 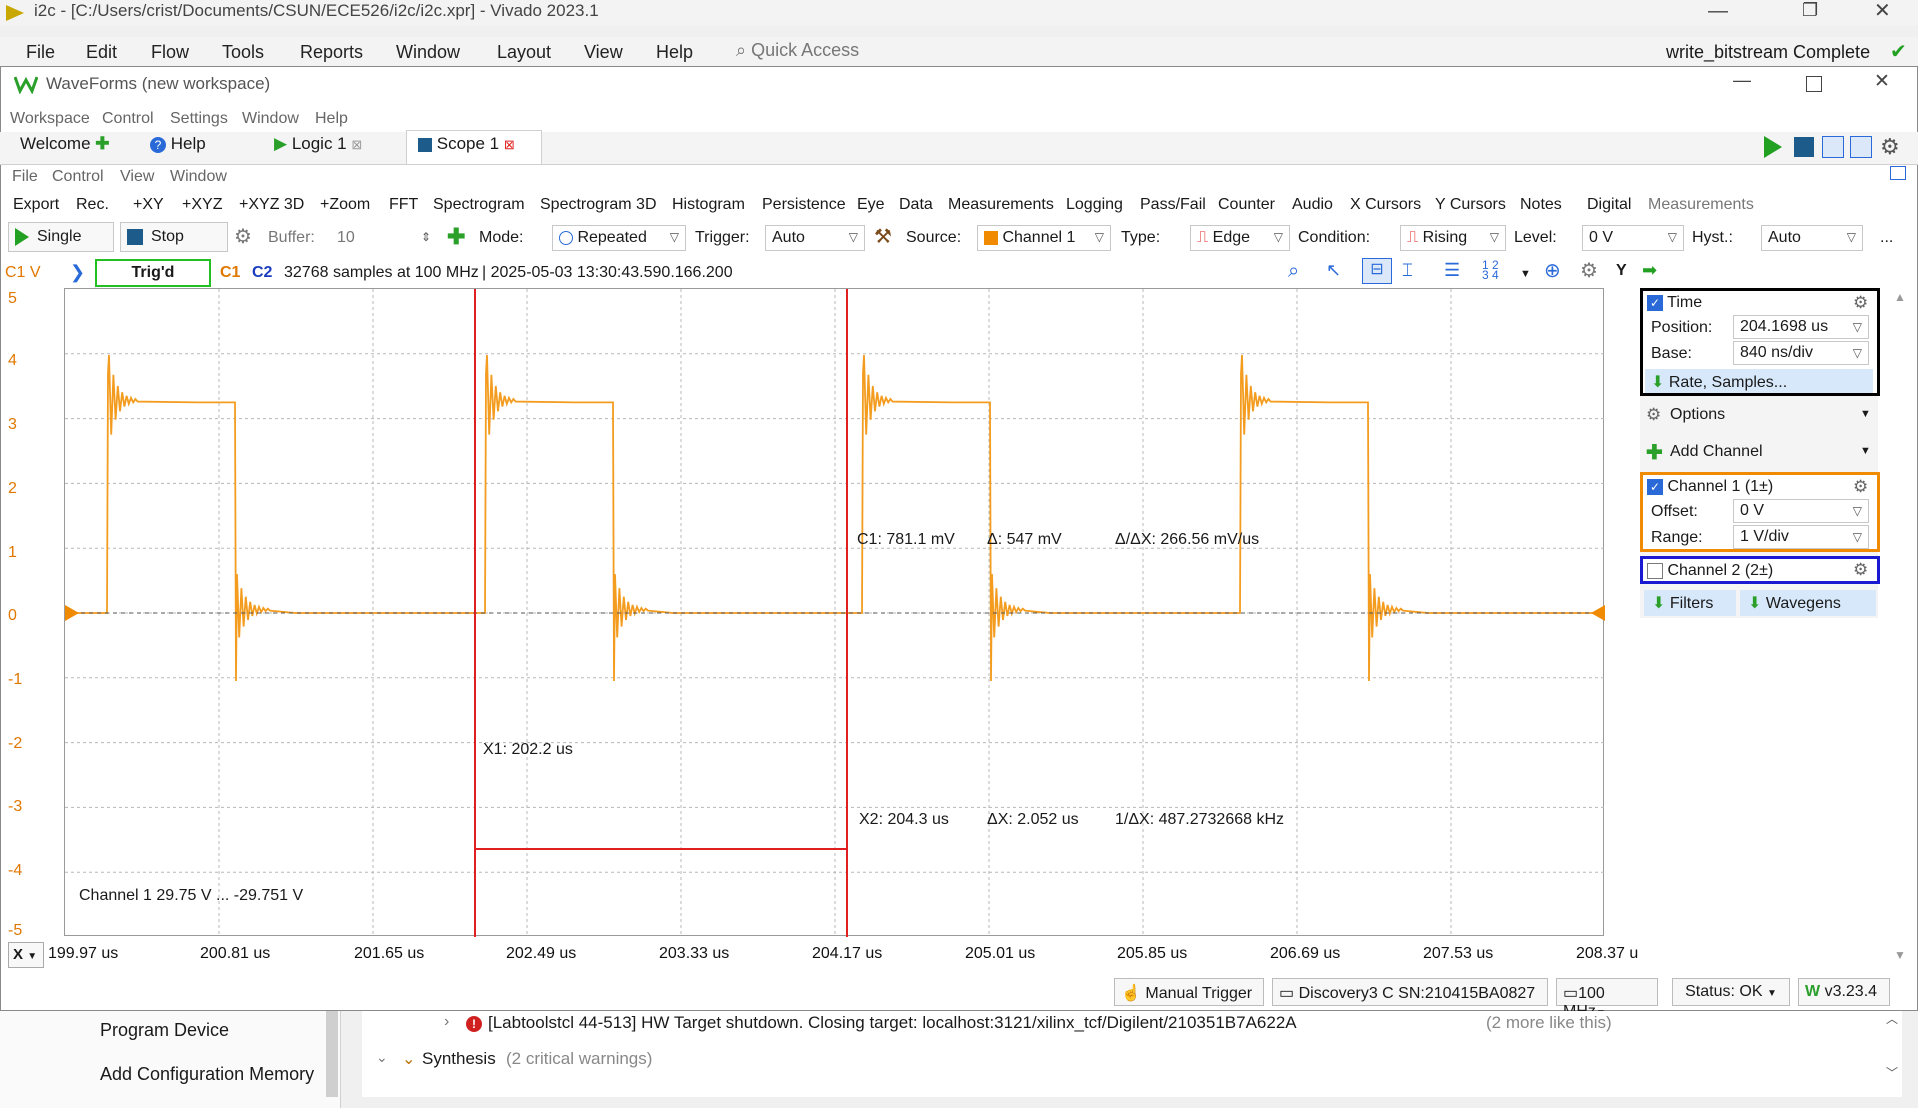 I want to click on add-channel-button: ✚ Add Channel ▼, so click(x=1760, y=452).